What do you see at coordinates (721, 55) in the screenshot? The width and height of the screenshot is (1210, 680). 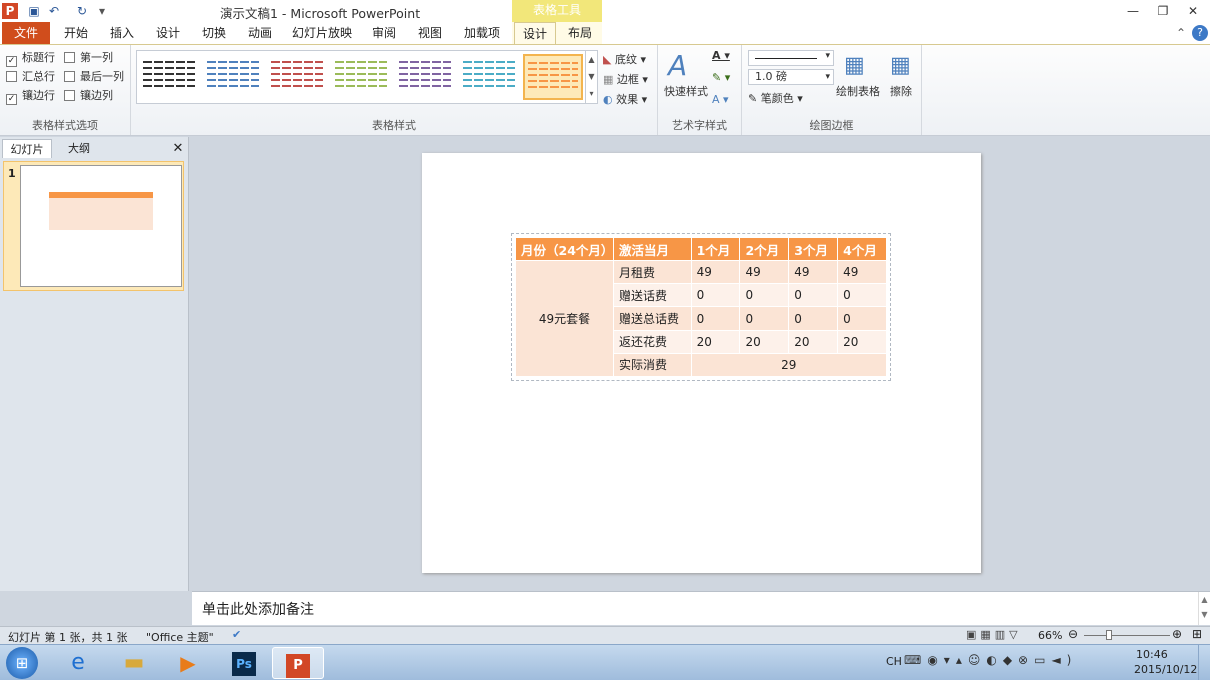 I see `text-fill-icon: A ▾` at bounding box center [721, 55].